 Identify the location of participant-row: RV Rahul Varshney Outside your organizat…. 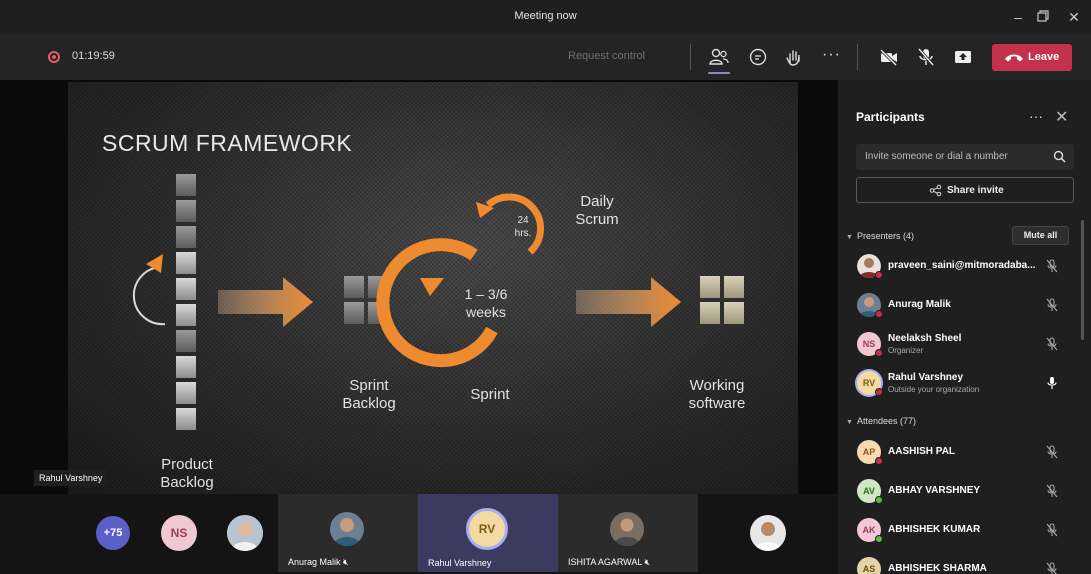
(961, 383).